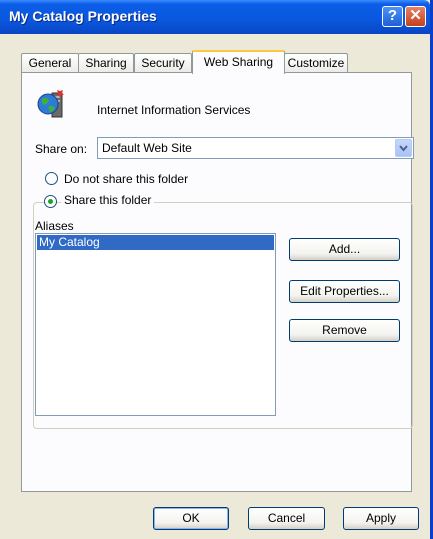 The height and width of the screenshot is (539, 433). What do you see at coordinates (108, 200) in the screenshot?
I see `radio-share-folder-label: Share this folder` at bounding box center [108, 200].